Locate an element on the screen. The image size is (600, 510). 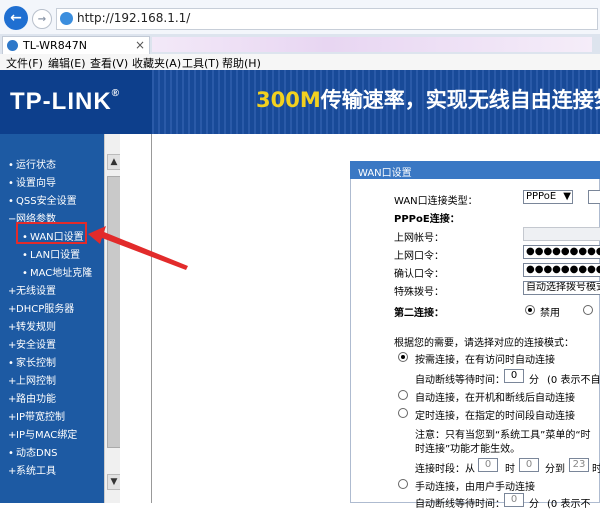
ie-page-icon is located at coordinates (66, 18).